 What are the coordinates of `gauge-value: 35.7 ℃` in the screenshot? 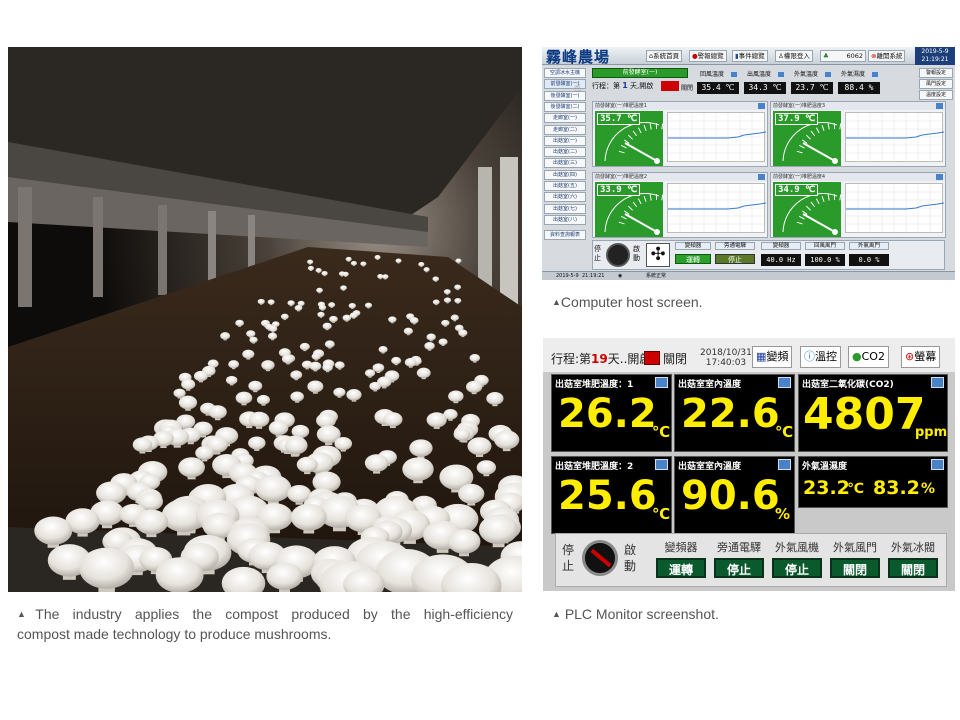 It's located at (619, 119).